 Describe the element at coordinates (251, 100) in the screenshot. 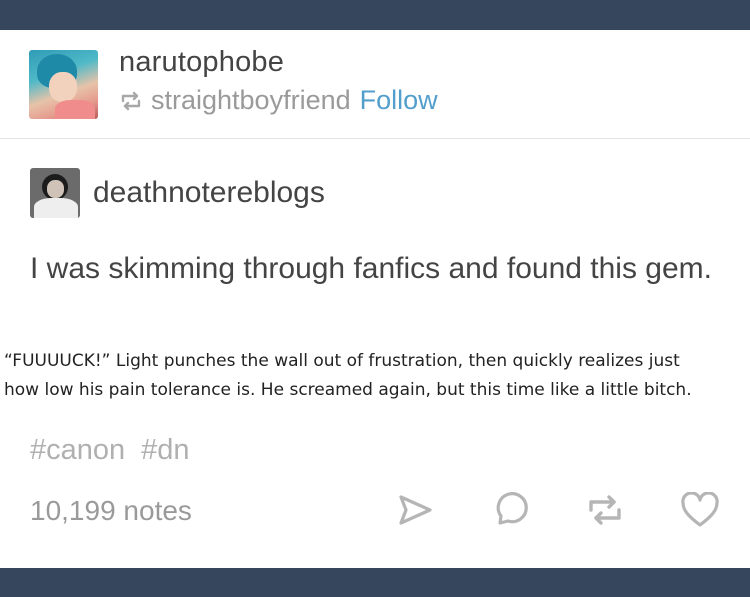

I see `reblogged-from-username: straightboyfriend` at that location.